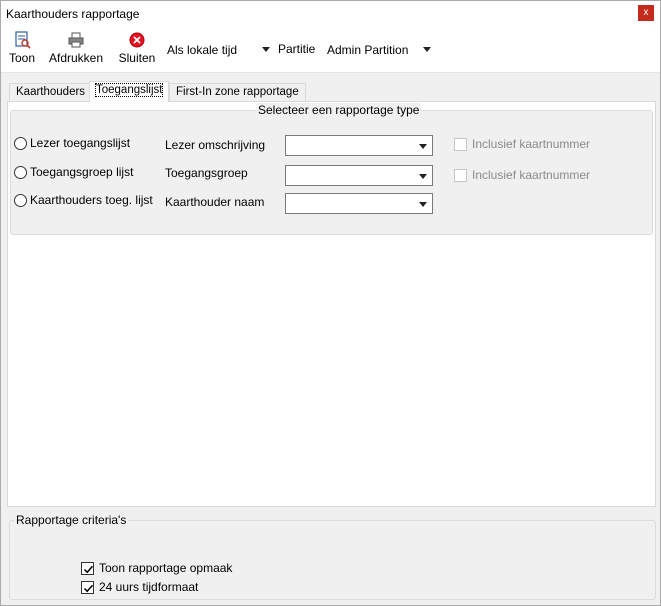  Describe the element at coordinates (339, 110) in the screenshot. I see `report-type-legend: Selecteer een rapportage type` at that location.